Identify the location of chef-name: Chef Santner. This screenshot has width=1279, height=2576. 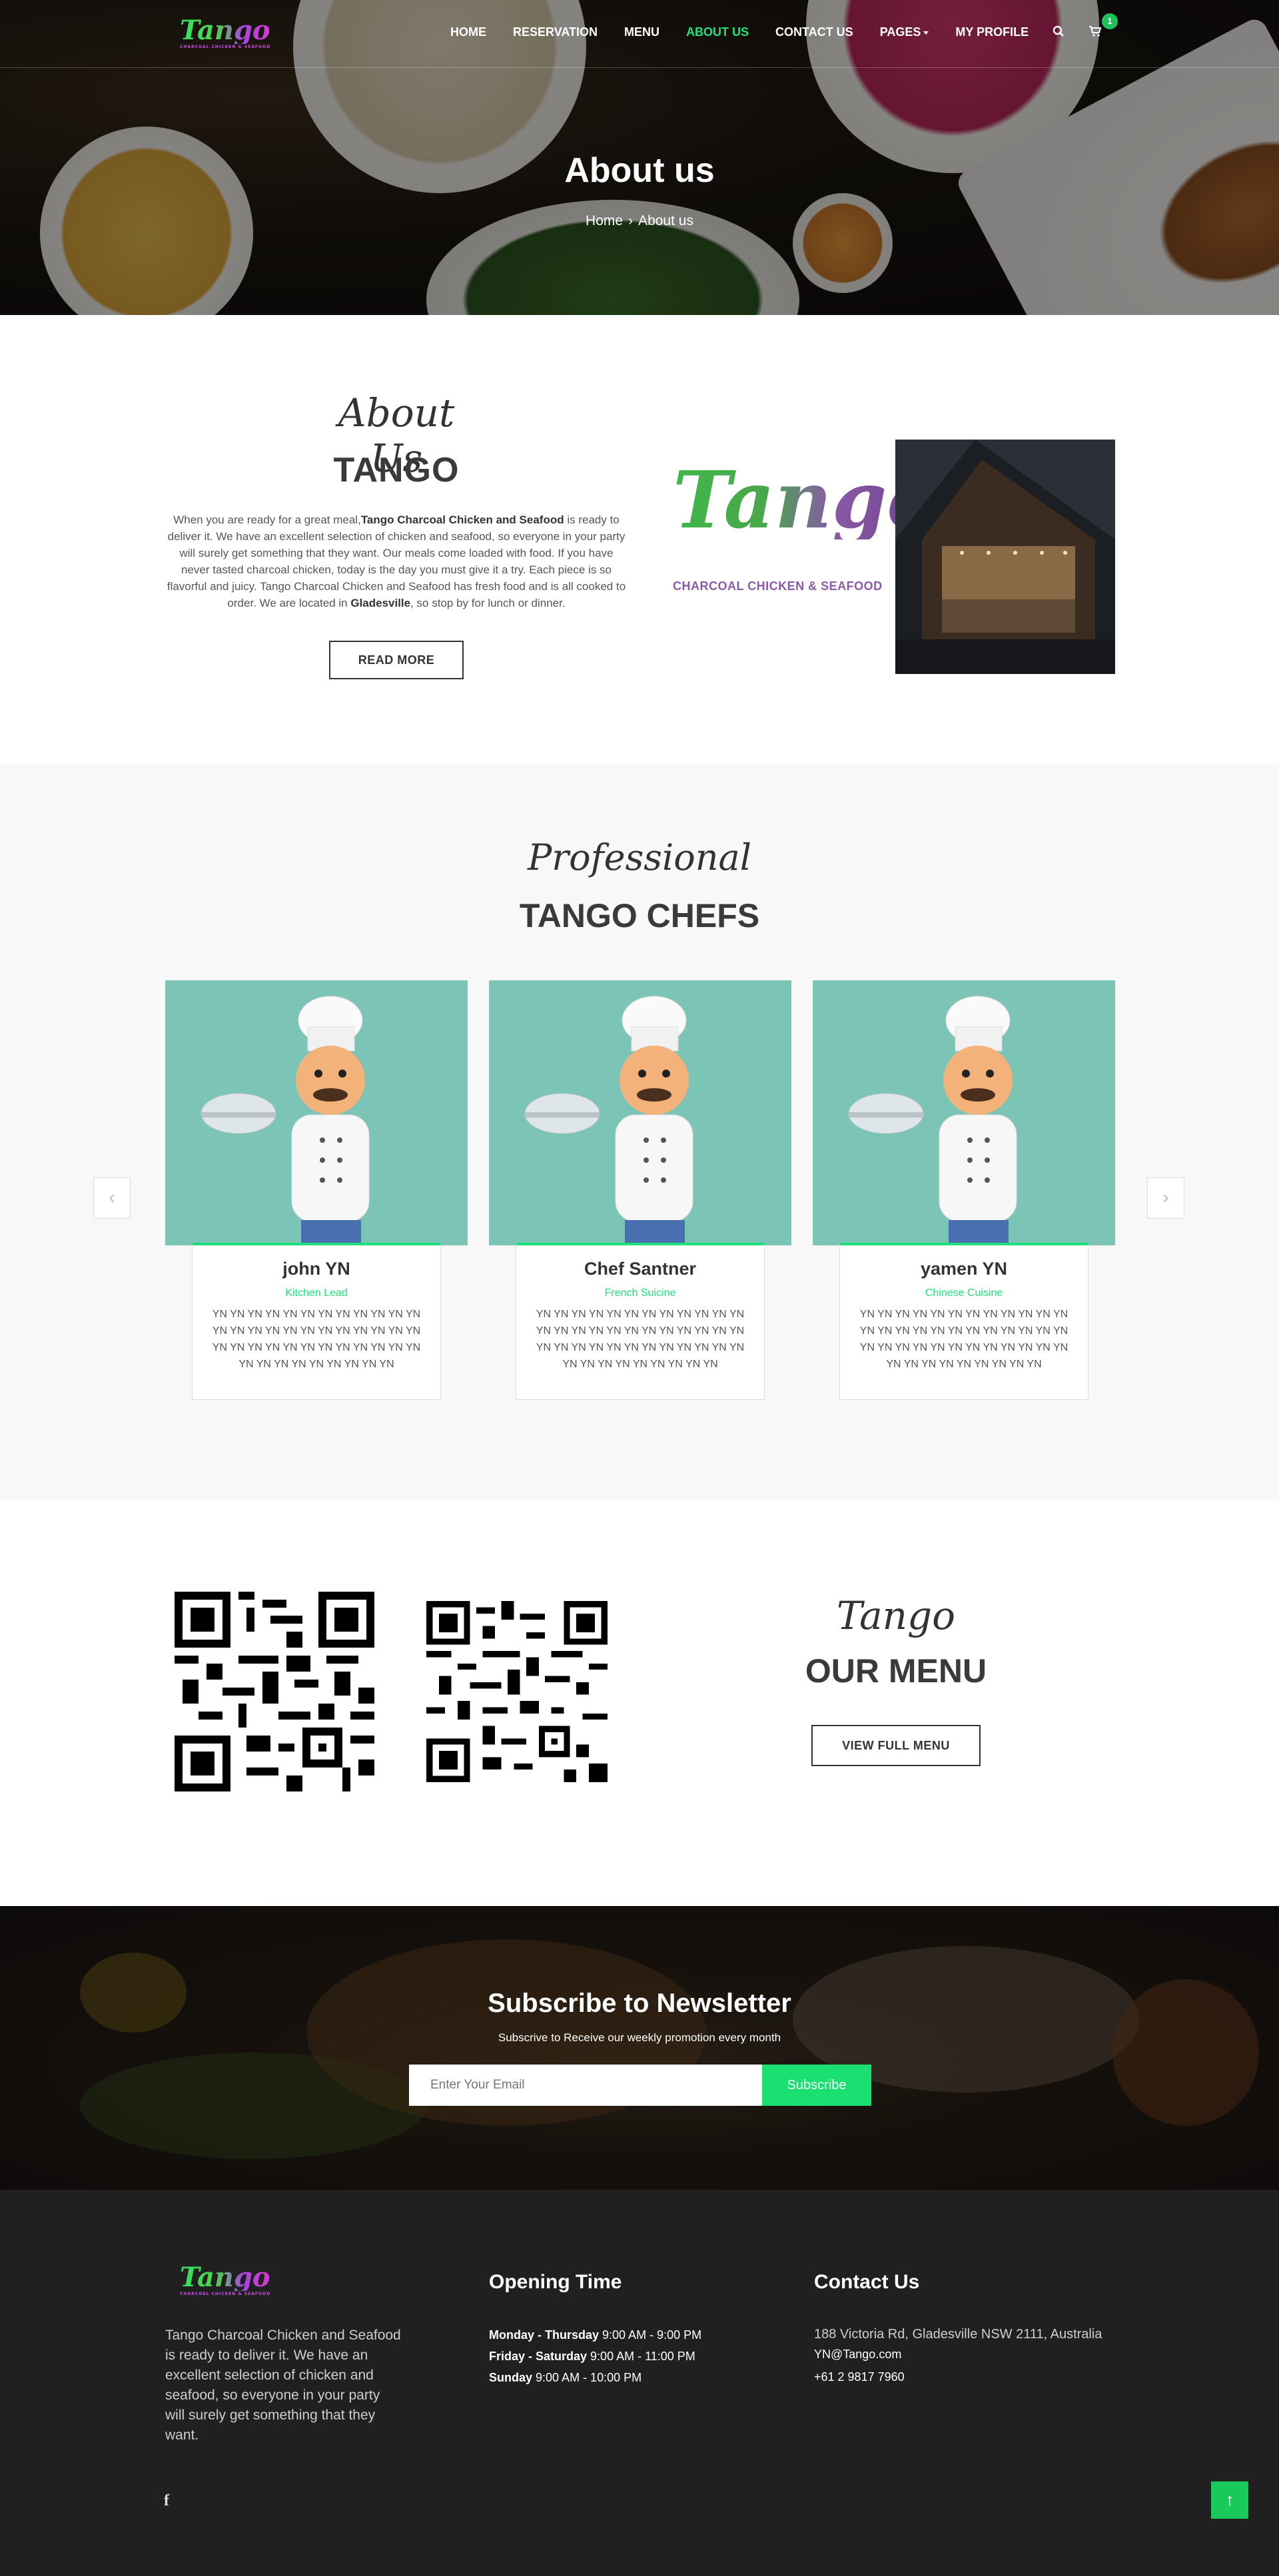
(640, 1269).